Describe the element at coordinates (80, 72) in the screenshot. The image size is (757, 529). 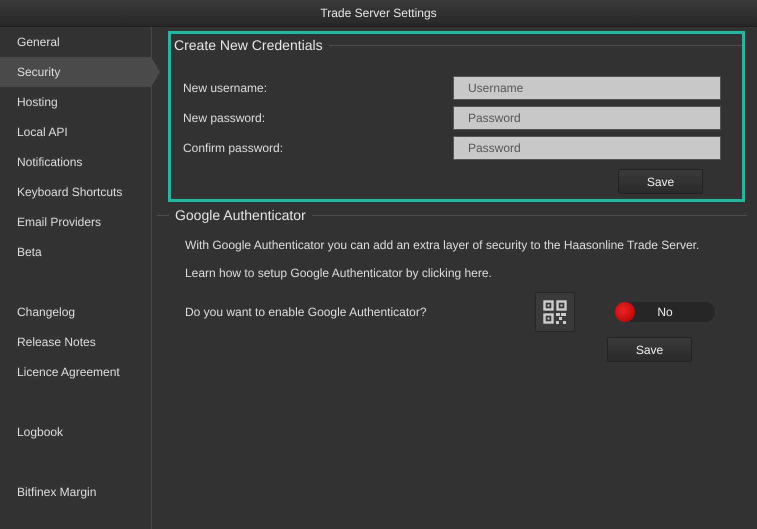
I see `sidebar-item: Security` at that location.